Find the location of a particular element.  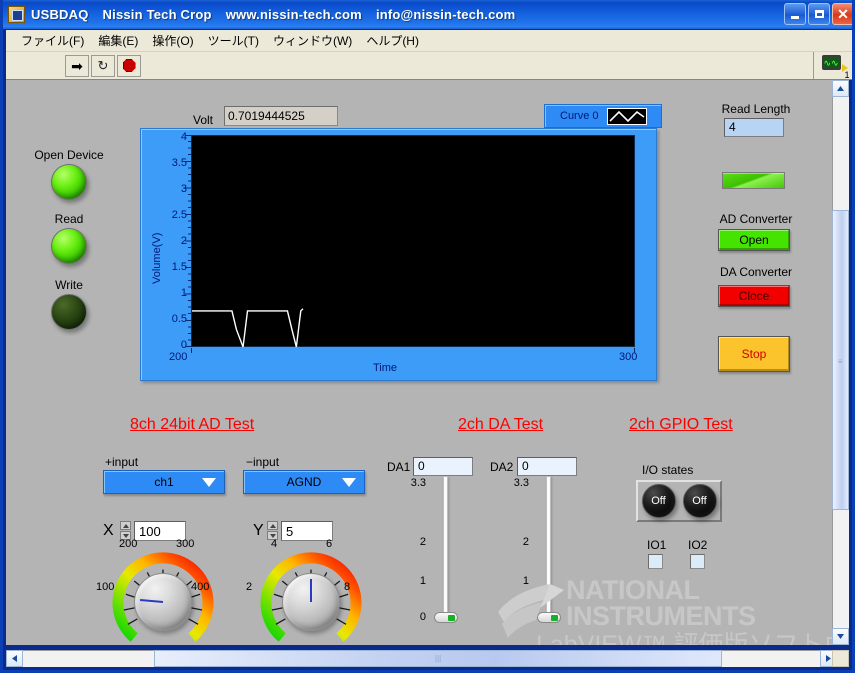

scrollbar-grip-icon: ||| is located at coordinates (438, 658).